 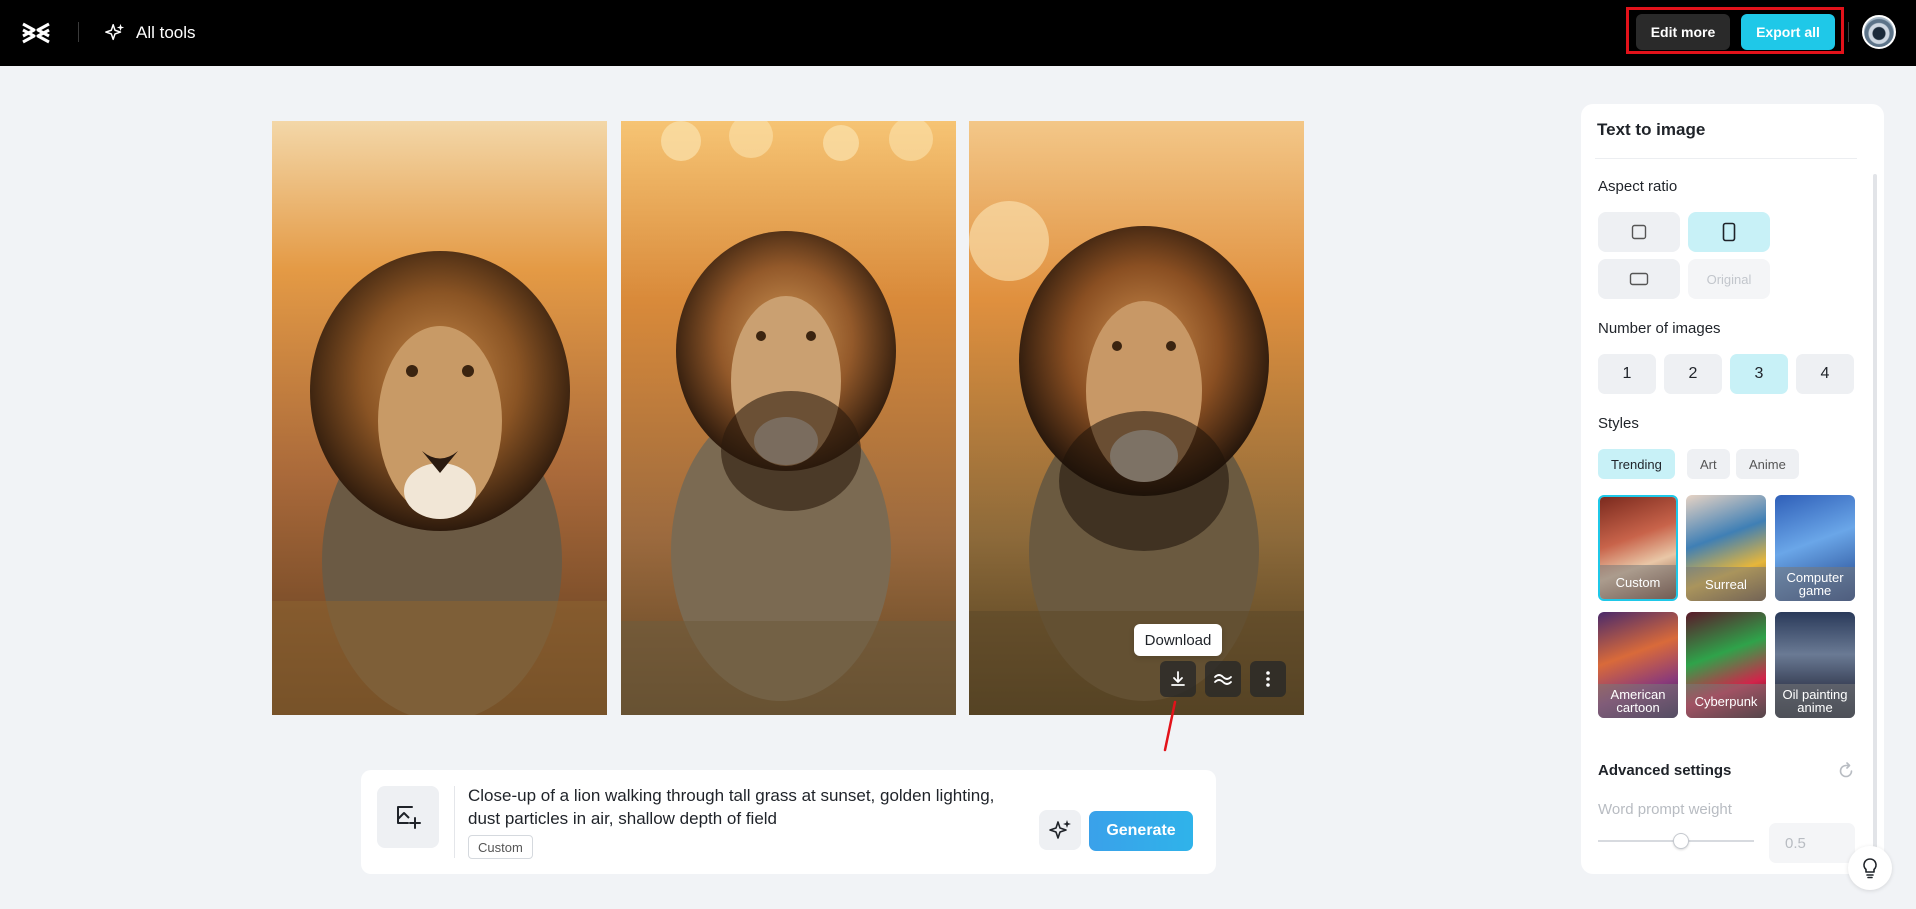 I want to click on style-card-label: Surreal, so click(x=1726, y=584).